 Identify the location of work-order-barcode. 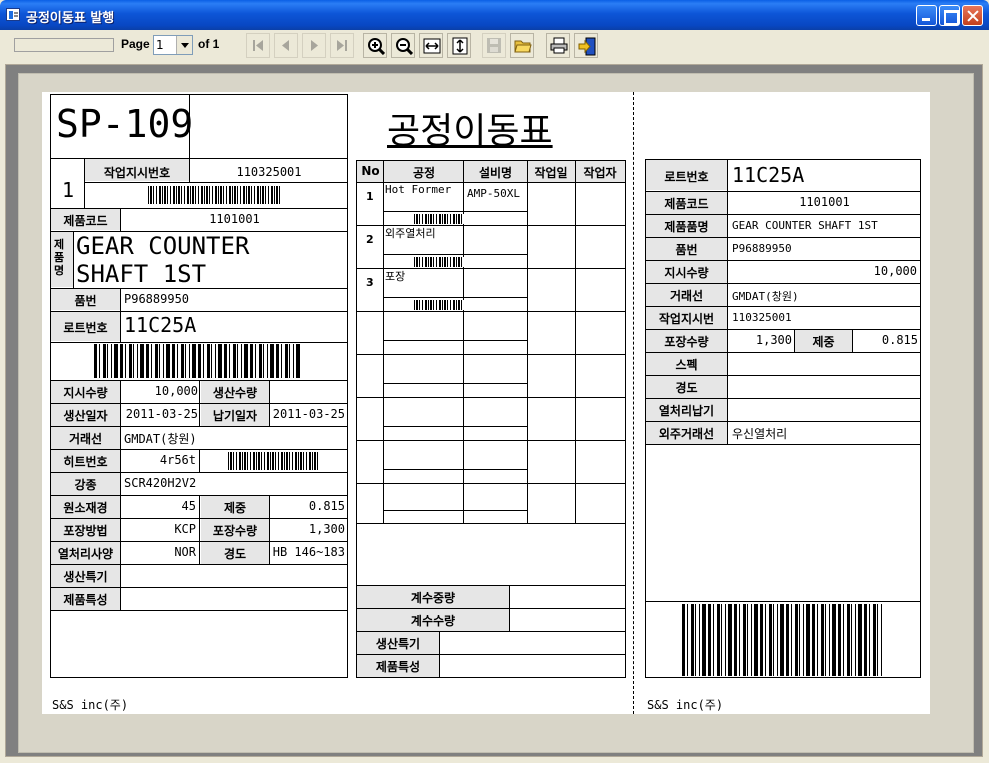
(215, 195).